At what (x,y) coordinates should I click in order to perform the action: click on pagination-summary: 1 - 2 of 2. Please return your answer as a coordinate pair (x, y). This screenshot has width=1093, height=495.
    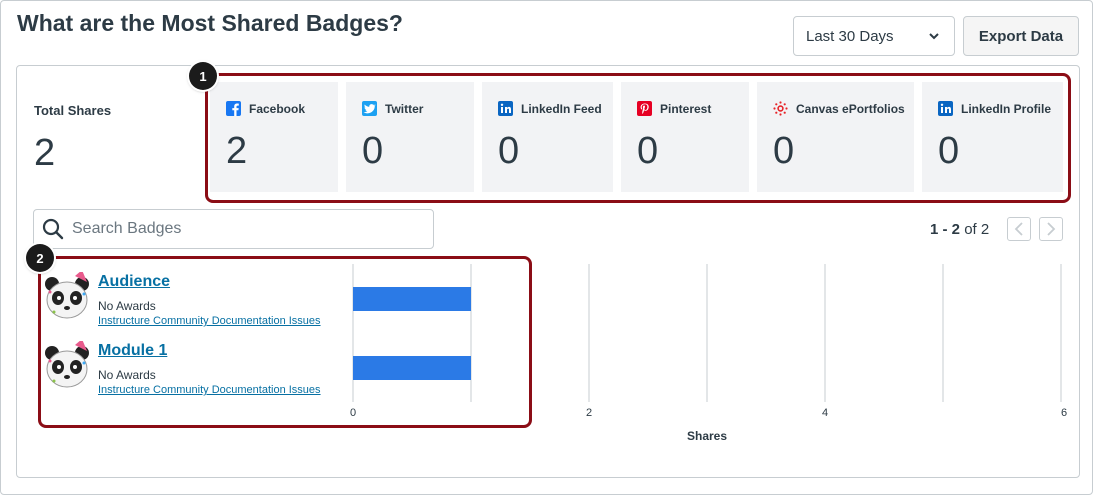
    Looking at the image, I should click on (959, 229).